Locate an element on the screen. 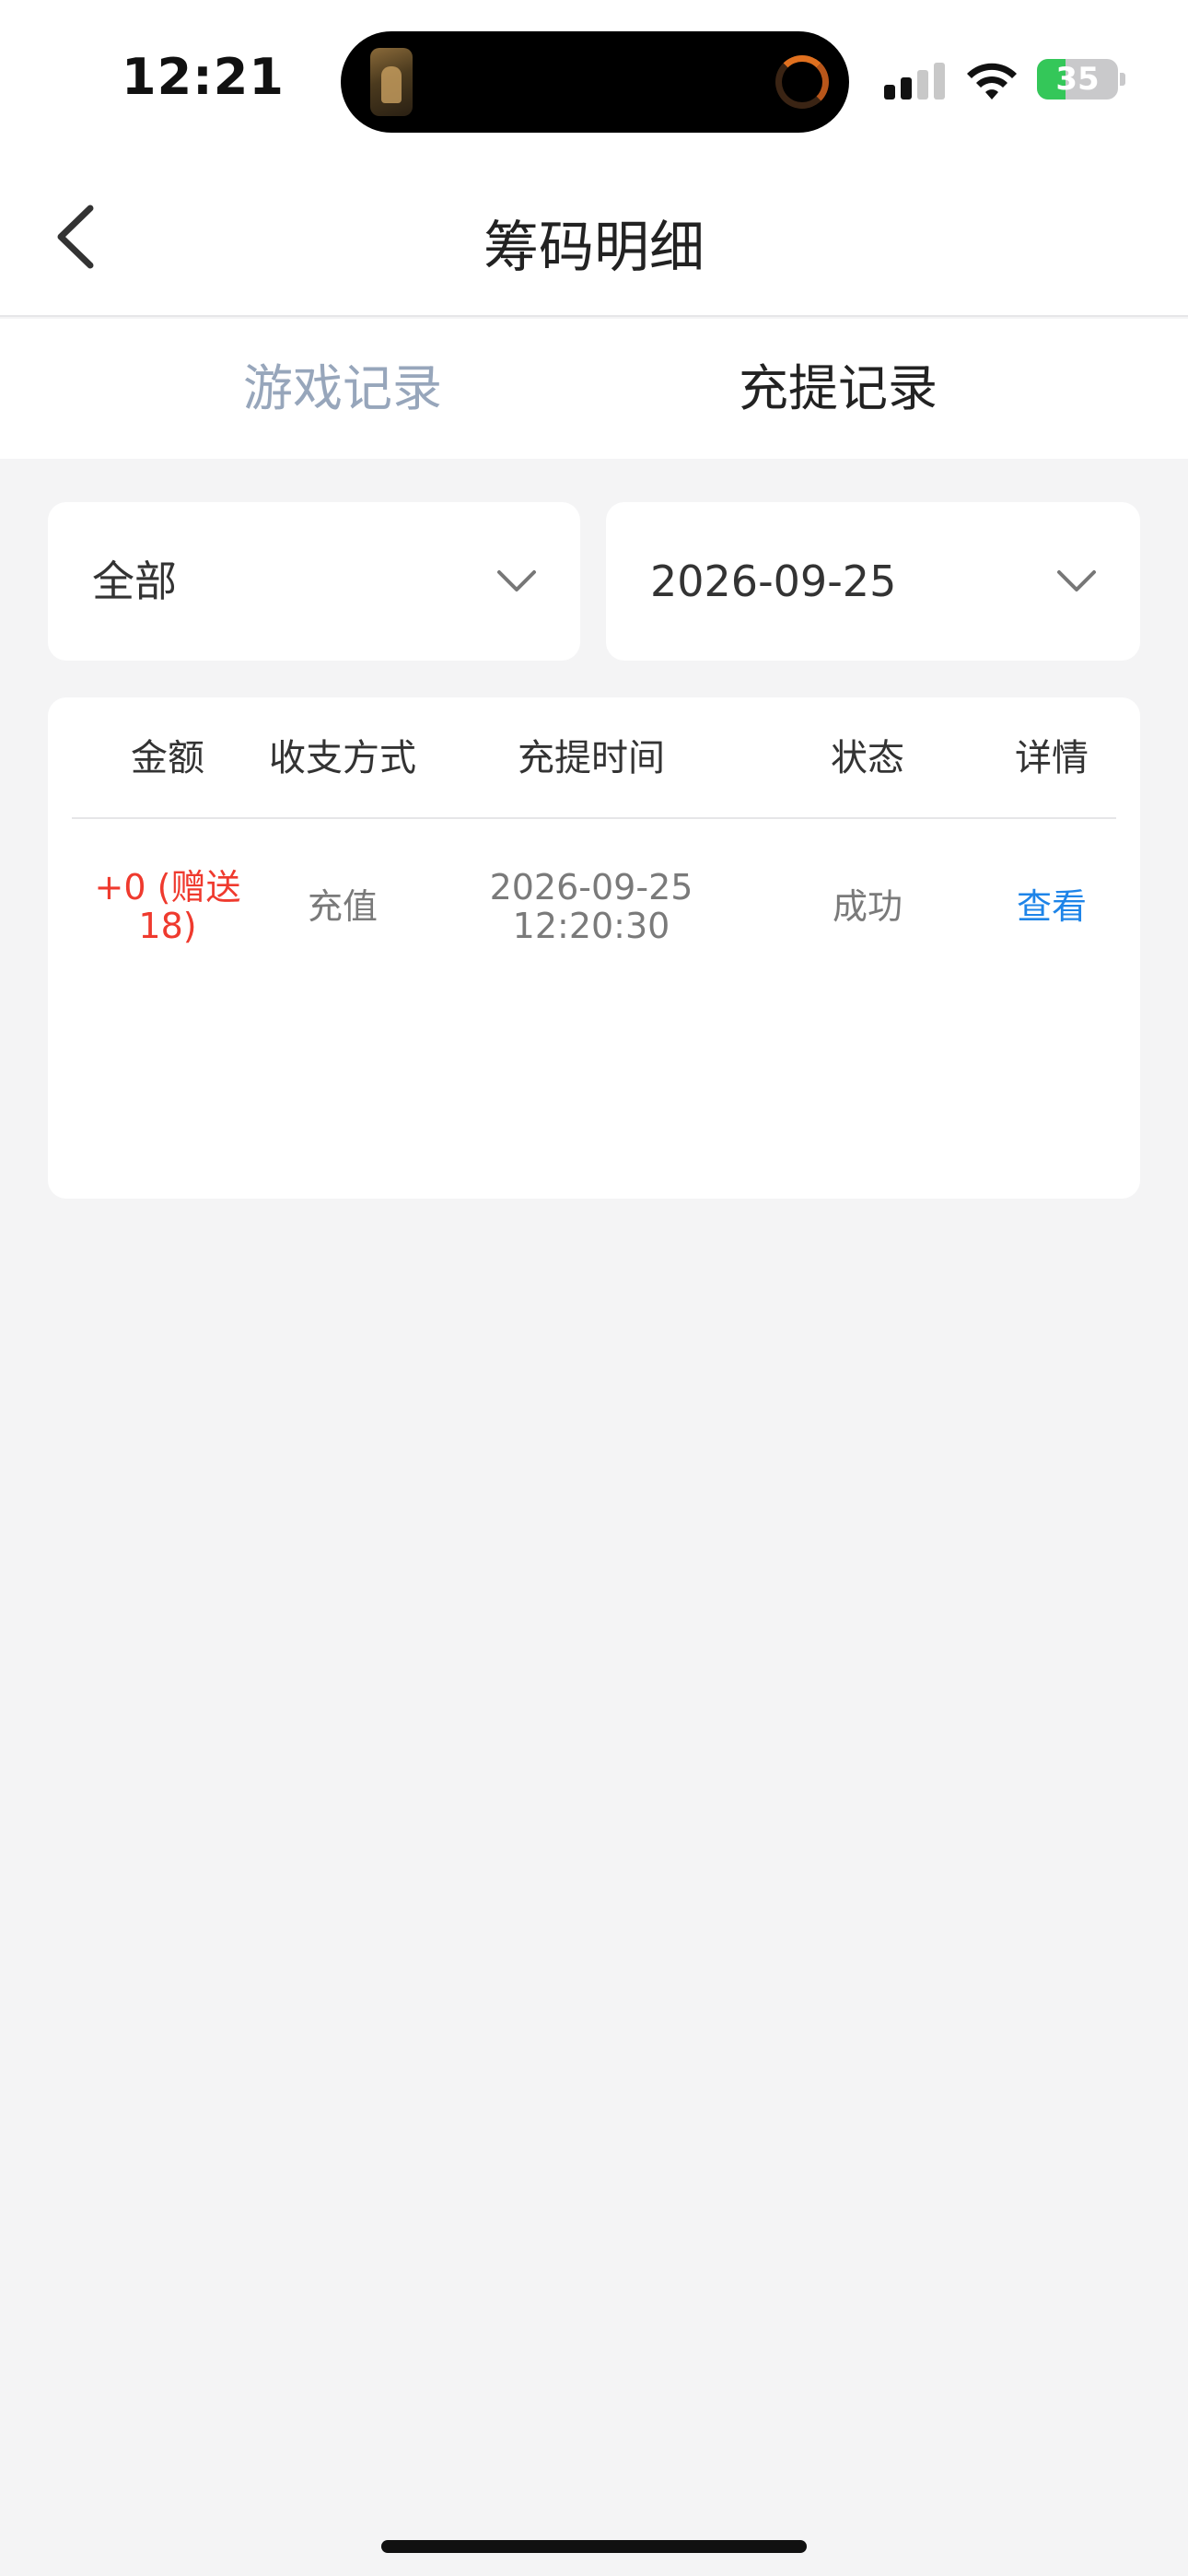 Image resolution: width=1188 pixels, height=2576 pixels. now-playing-thumbnail is located at coordinates (391, 82).